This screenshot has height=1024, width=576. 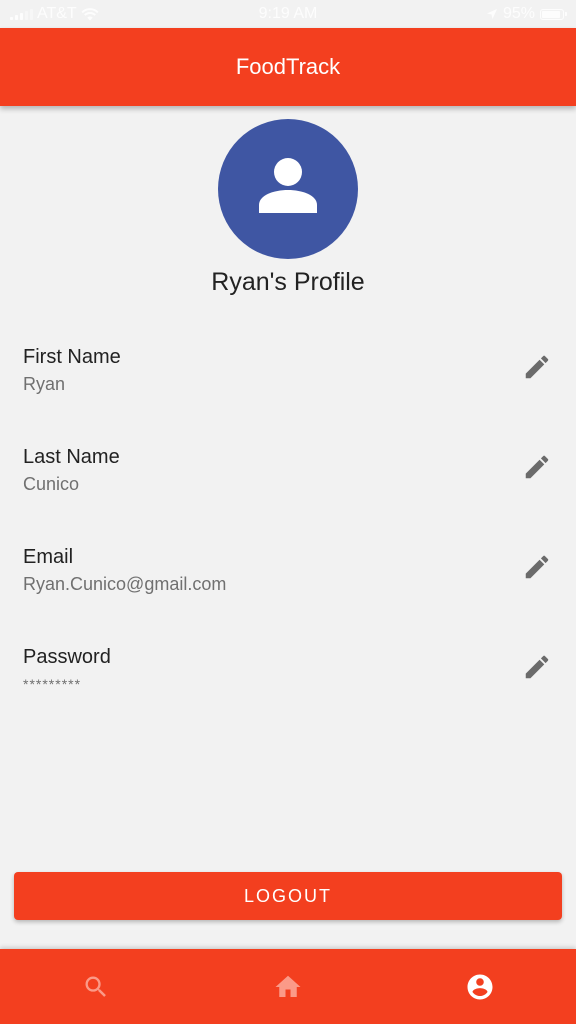 What do you see at coordinates (288, 282) in the screenshot?
I see `profile-title: Ryan's Profile` at bounding box center [288, 282].